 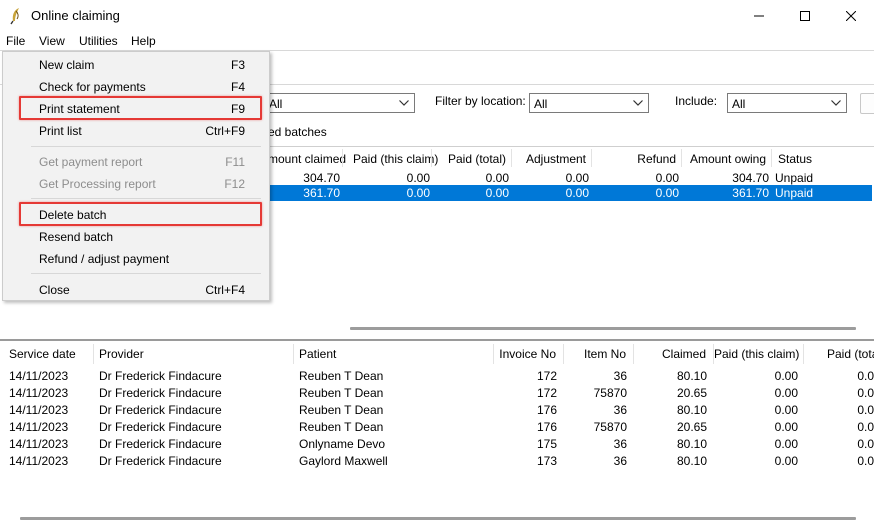 What do you see at coordinates (589, 103) in the screenshot?
I see `filter-location-combo: All` at bounding box center [589, 103].